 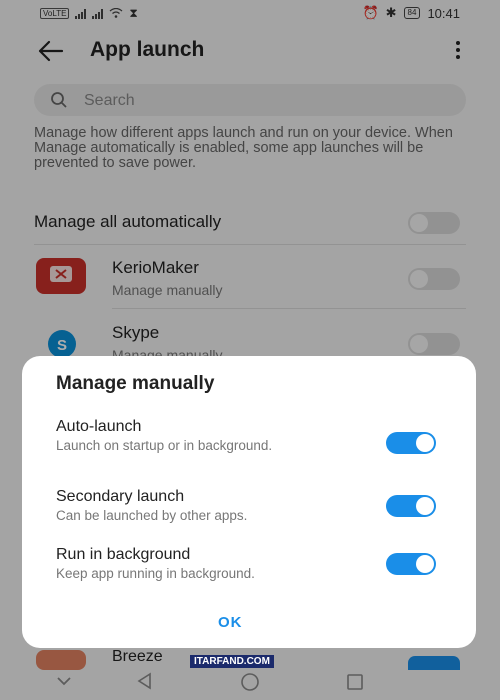 I want to click on secondary-launch-toggle, so click(x=411, y=506).